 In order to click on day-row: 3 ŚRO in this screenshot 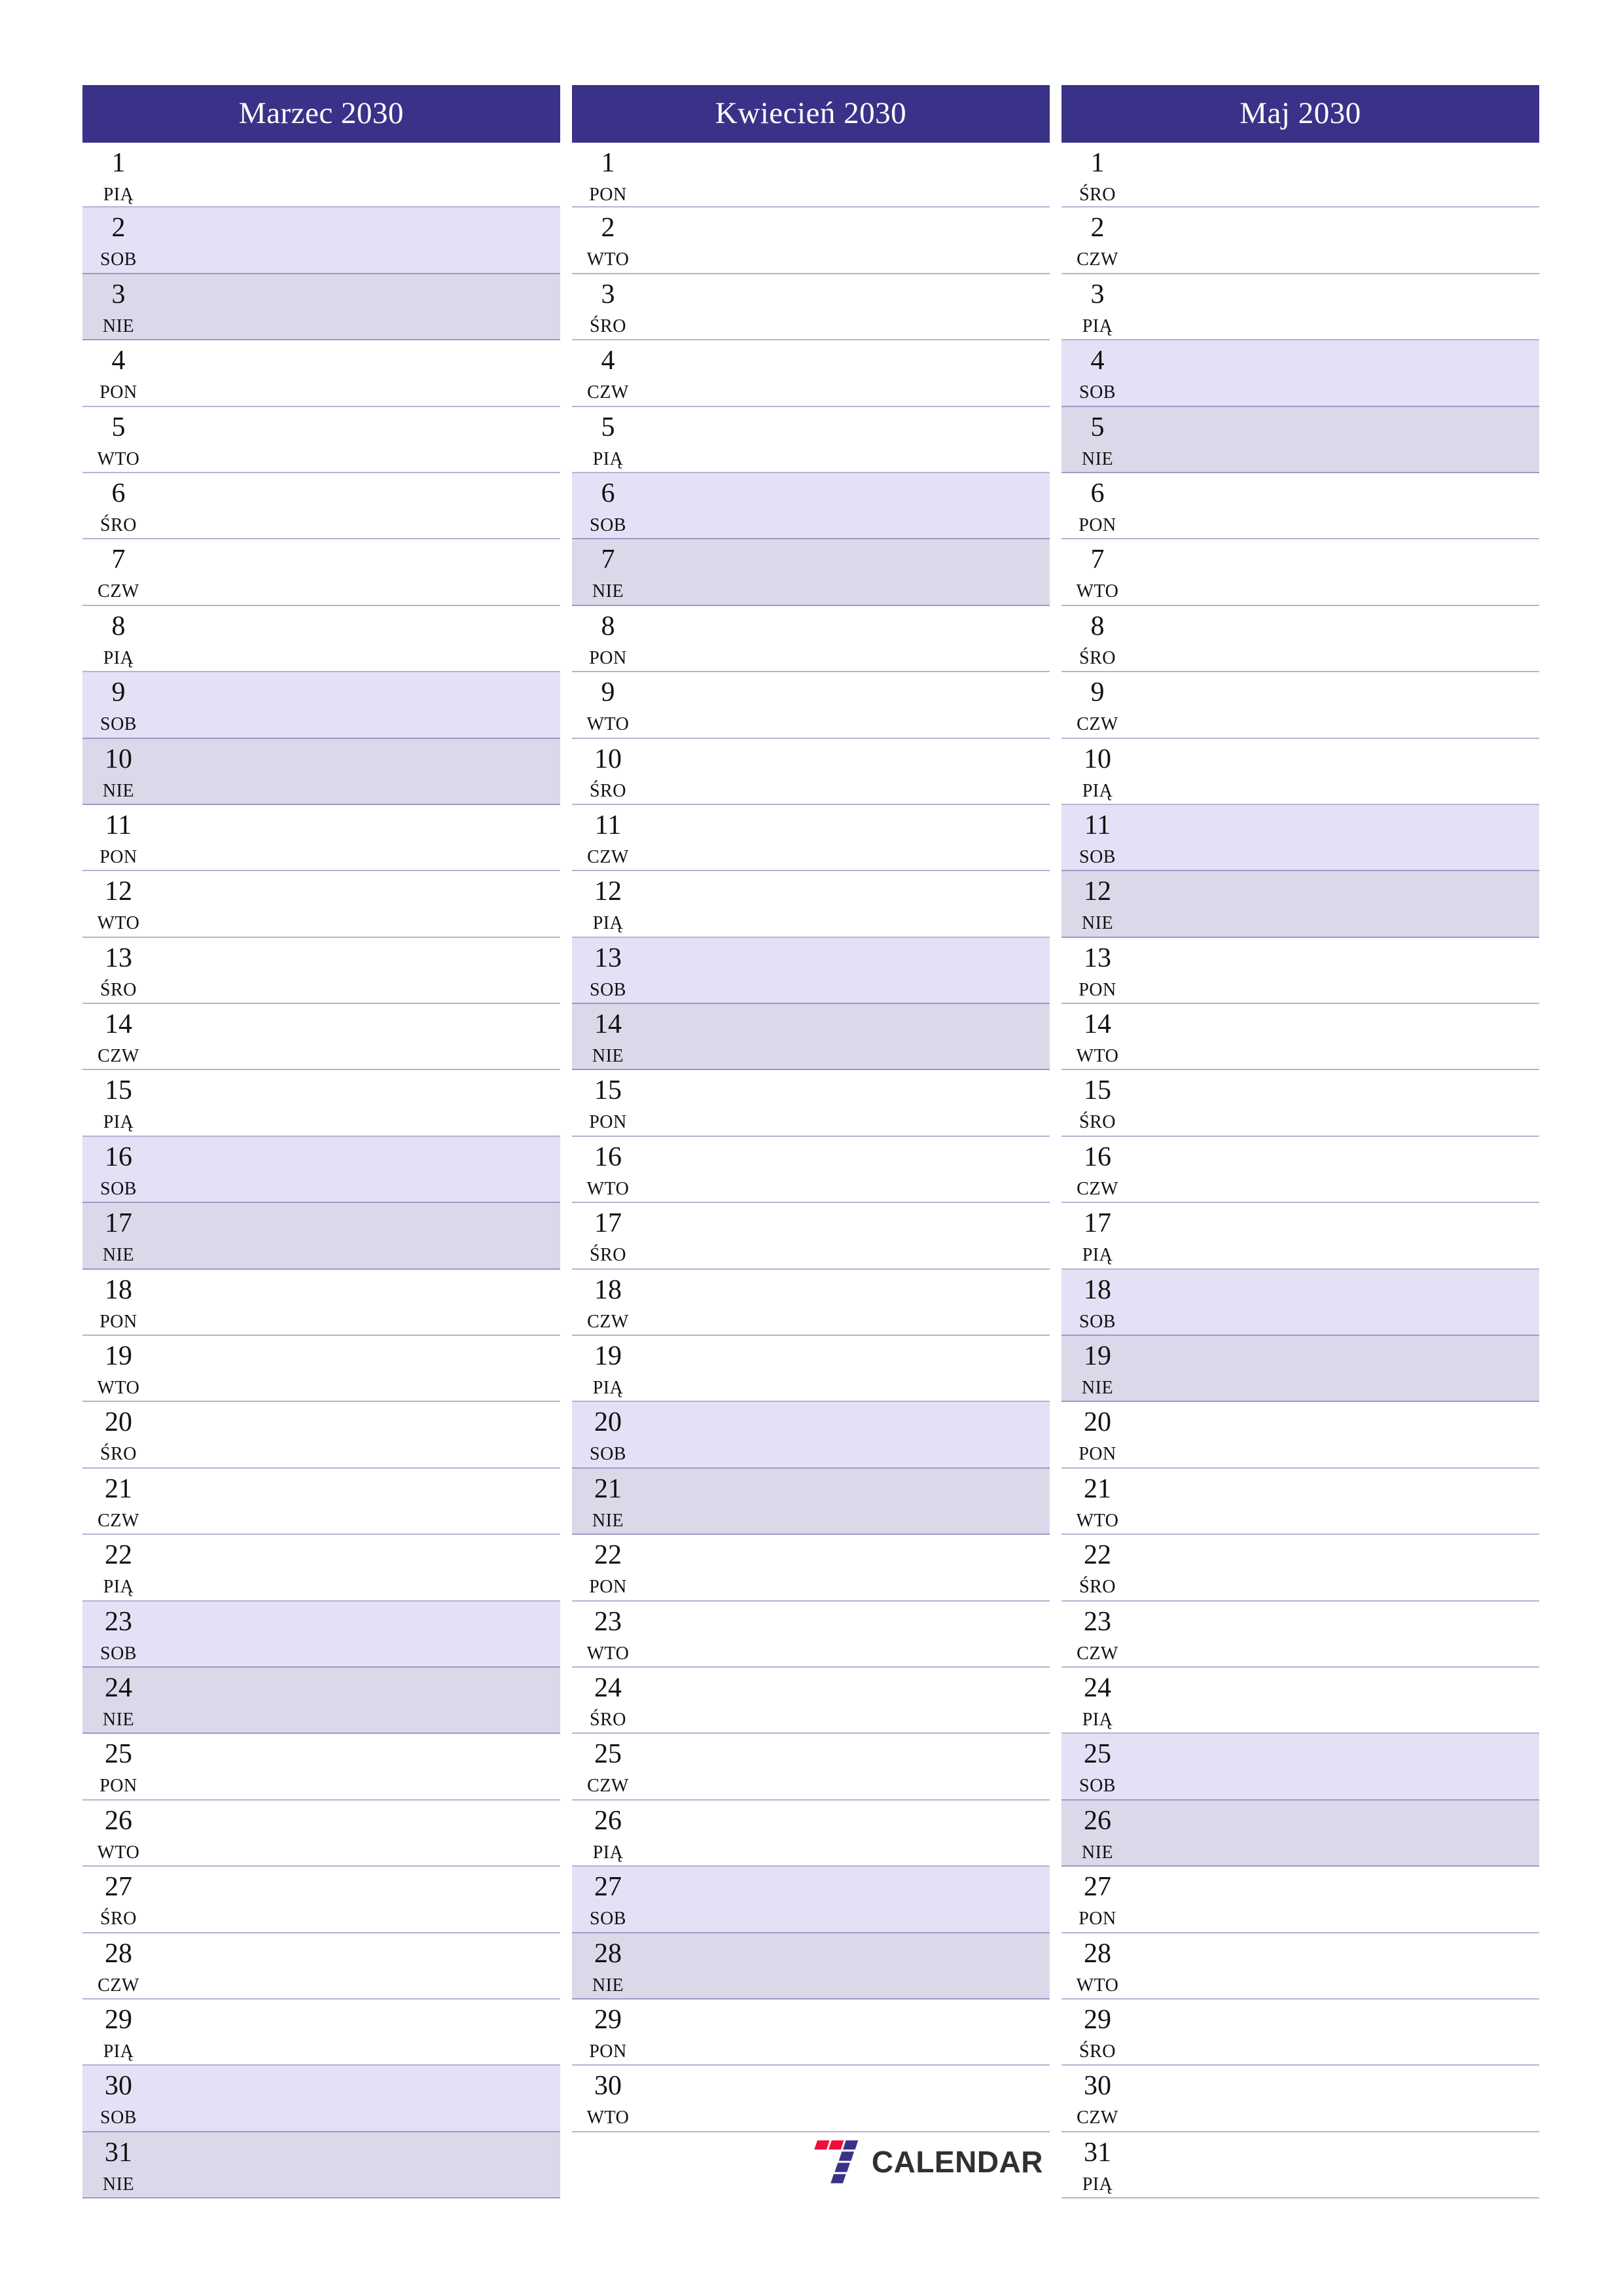, I will do `click(811, 307)`.